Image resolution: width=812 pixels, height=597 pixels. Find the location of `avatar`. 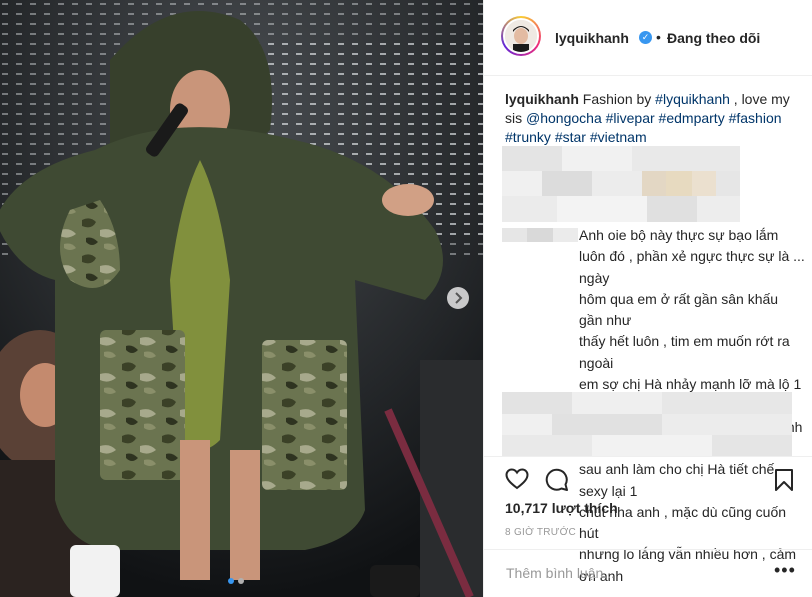

avatar is located at coordinates (521, 36).